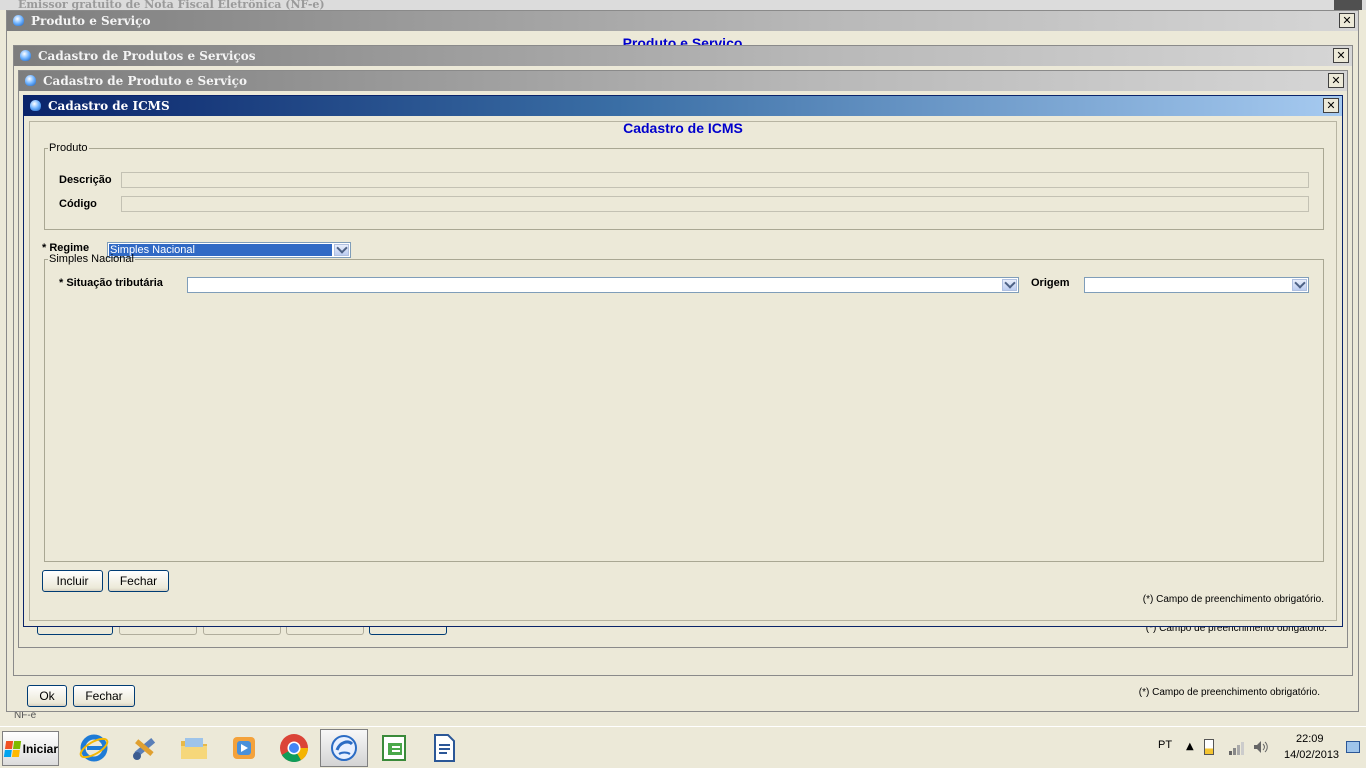 The height and width of the screenshot is (768, 1366). I want to click on spreadsheet-icon, so click(394, 748).